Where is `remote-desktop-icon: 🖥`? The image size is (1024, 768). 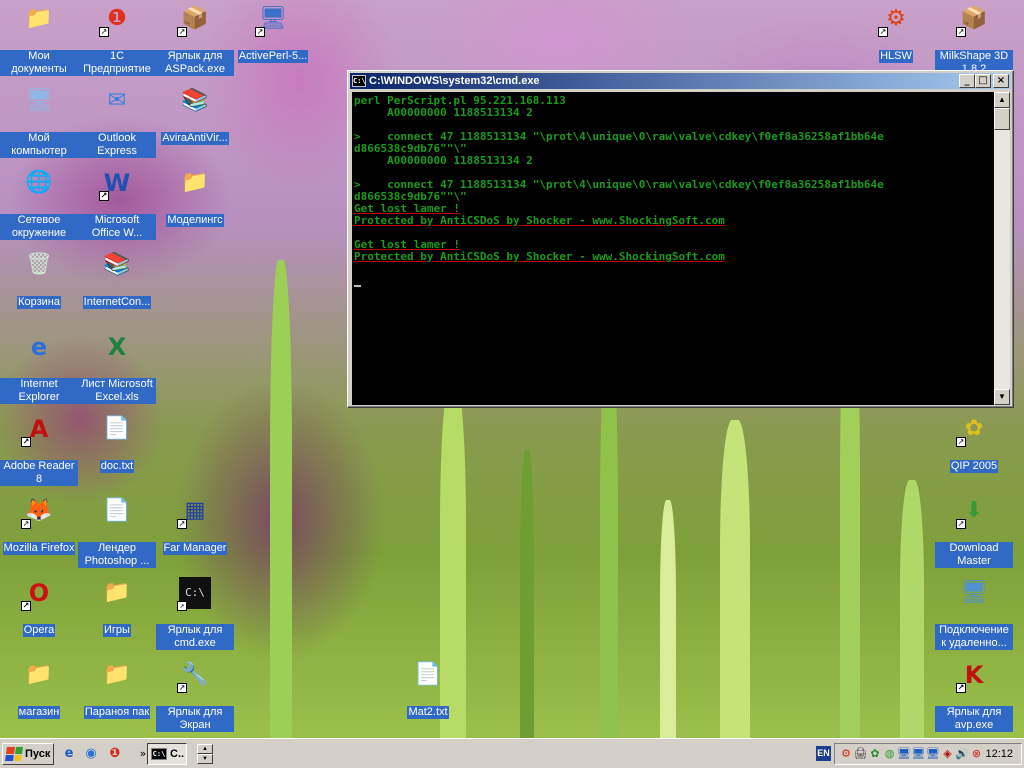
remote-desktop-icon: 🖥 is located at coordinates (974, 592).